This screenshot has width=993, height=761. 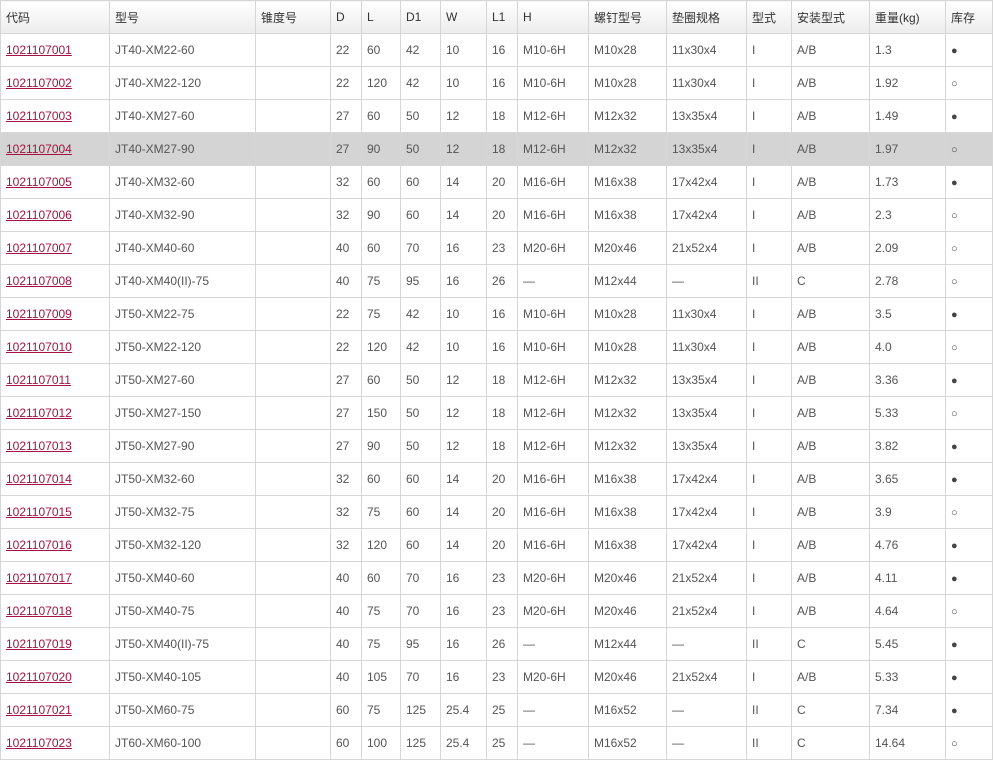 What do you see at coordinates (954, 612) in the screenshot?
I see `stock-indicator-icon: ○` at bounding box center [954, 612].